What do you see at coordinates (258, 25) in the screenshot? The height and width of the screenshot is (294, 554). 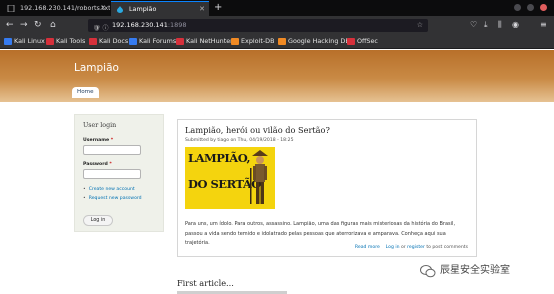 I see `url-bar: 🛡 ⓘ 192.168.230.141:1898 ☆` at bounding box center [258, 25].